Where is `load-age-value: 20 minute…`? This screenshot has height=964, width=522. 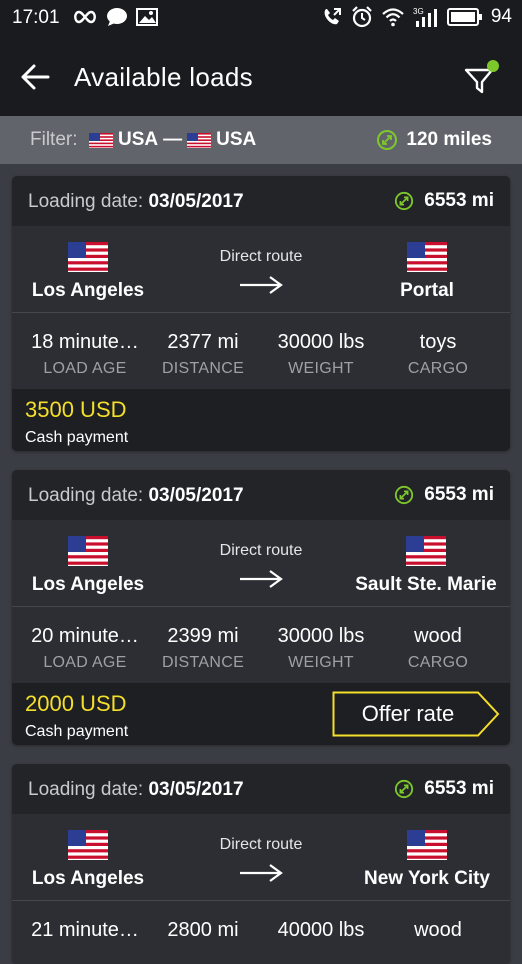 load-age-value: 20 minute… is located at coordinates (85, 636).